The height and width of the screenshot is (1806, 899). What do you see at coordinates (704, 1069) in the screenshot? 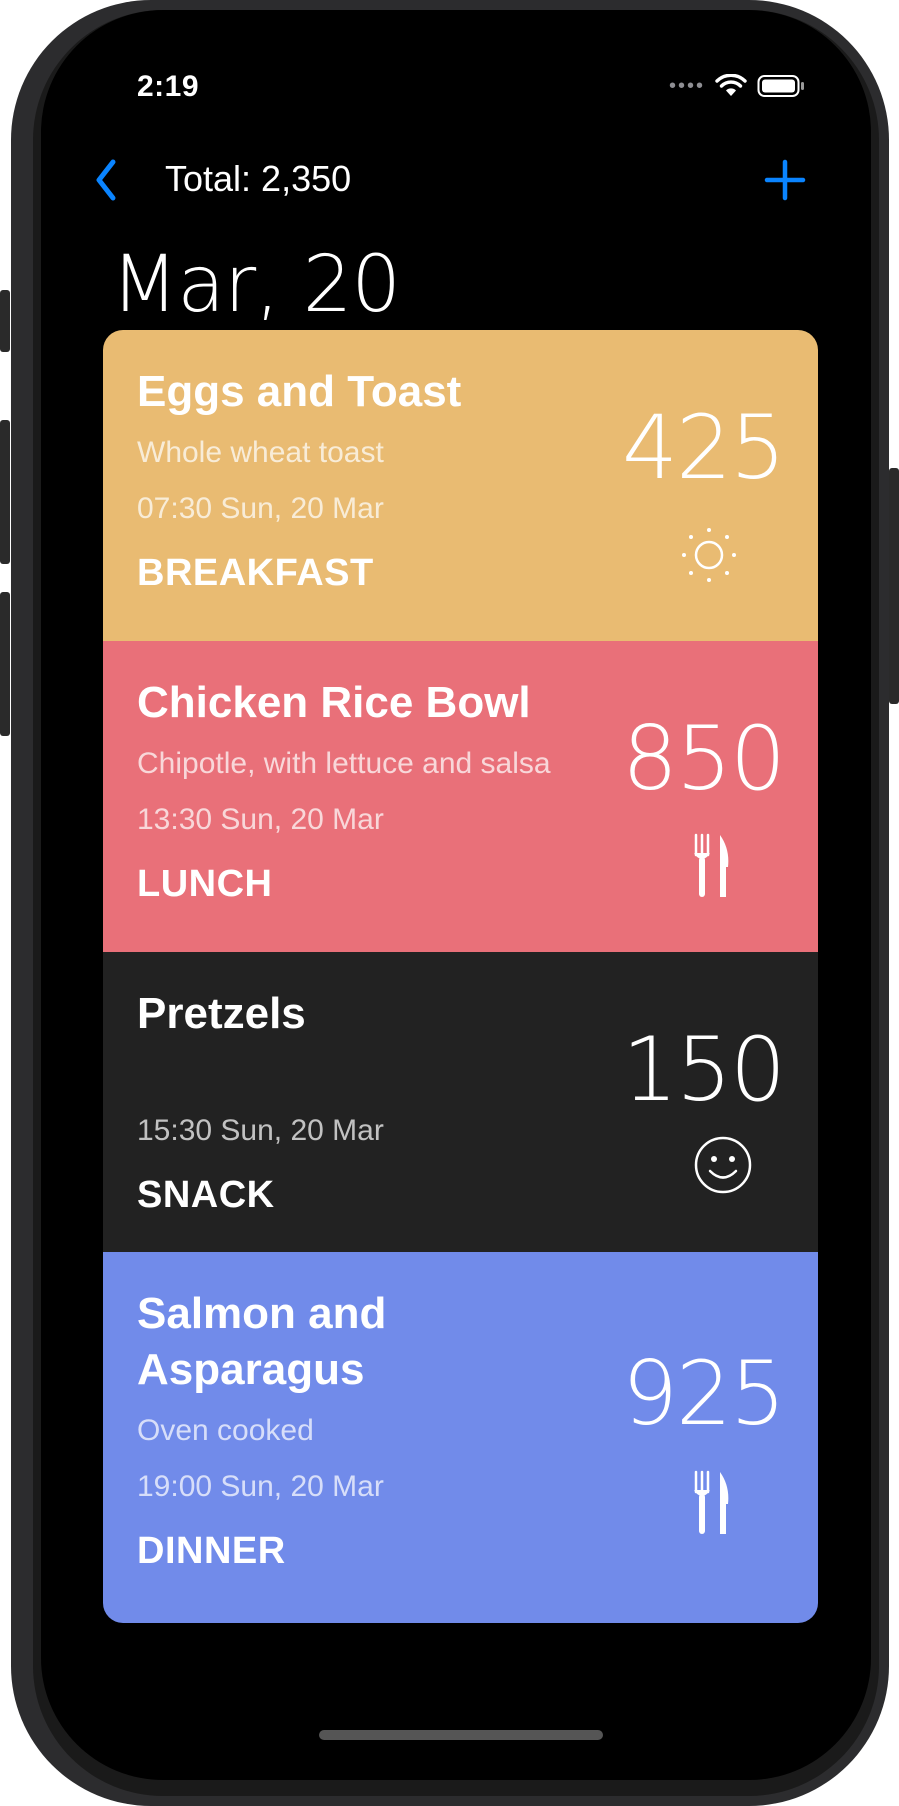
I see `meal-calories: 150` at bounding box center [704, 1069].